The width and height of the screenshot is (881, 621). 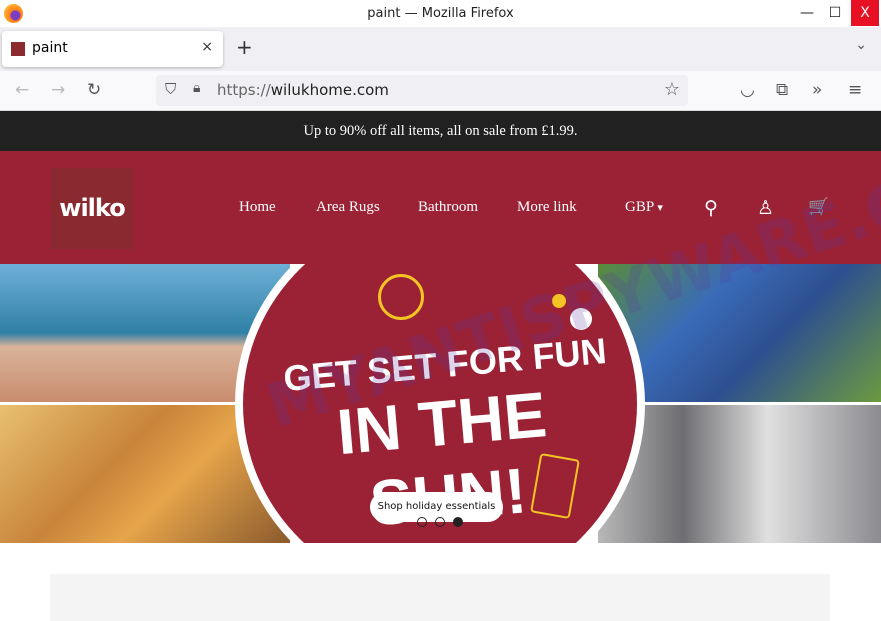 What do you see at coordinates (817, 90) in the screenshot?
I see `more-tools-icon: »` at bounding box center [817, 90].